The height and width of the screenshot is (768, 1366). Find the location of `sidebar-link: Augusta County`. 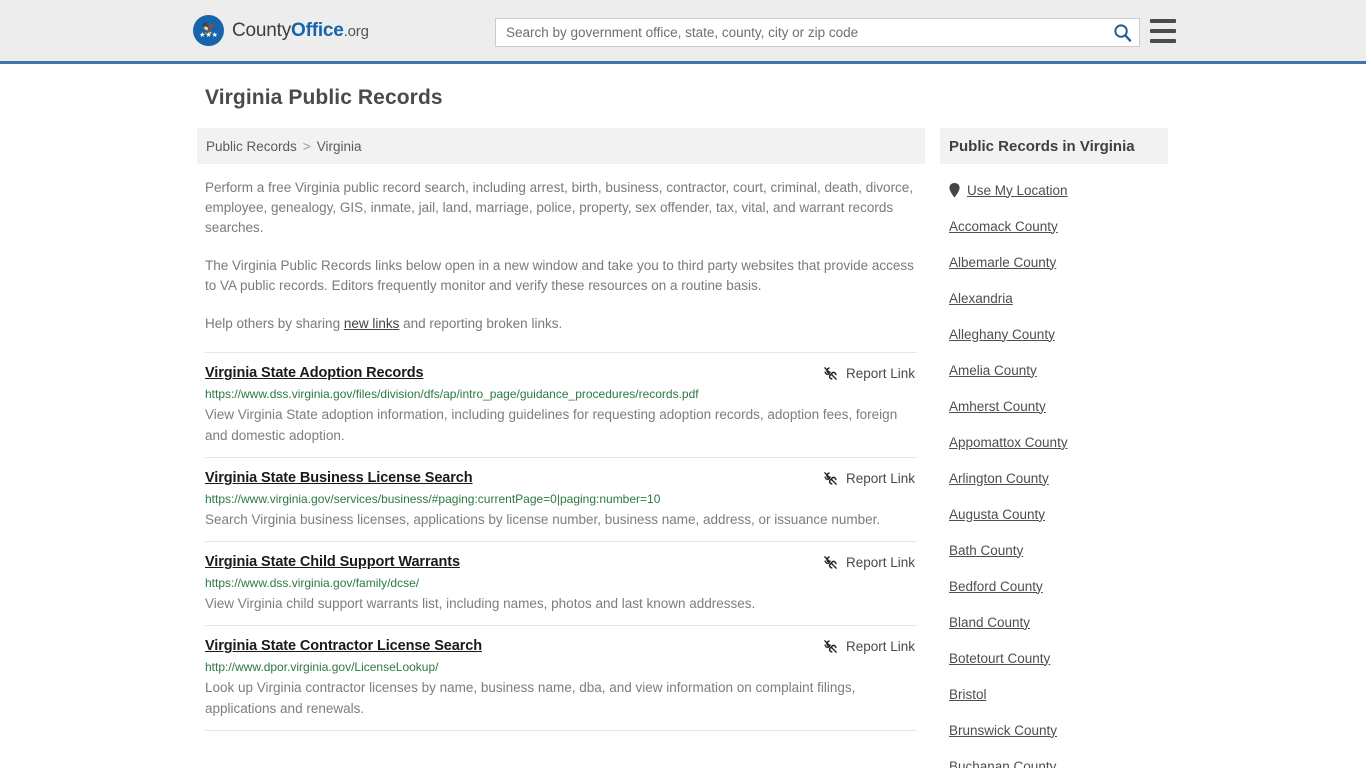

sidebar-link: Augusta County is located at coordinates (997, 514).